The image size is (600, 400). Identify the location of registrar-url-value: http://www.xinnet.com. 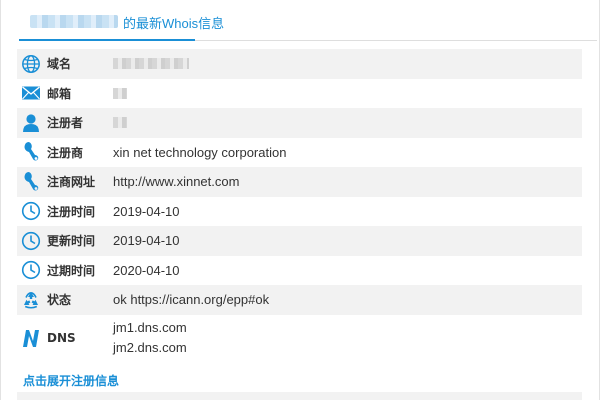
(176, 181).